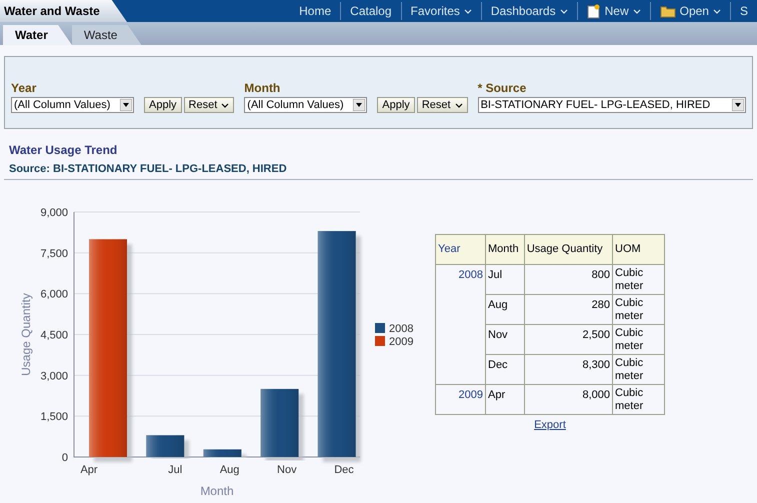 Image resolution: width=757 pixels, height=503 pixels. Describe the element at coordinates (107, 35) in the screenshot. I see `tab: Waste` at that location.